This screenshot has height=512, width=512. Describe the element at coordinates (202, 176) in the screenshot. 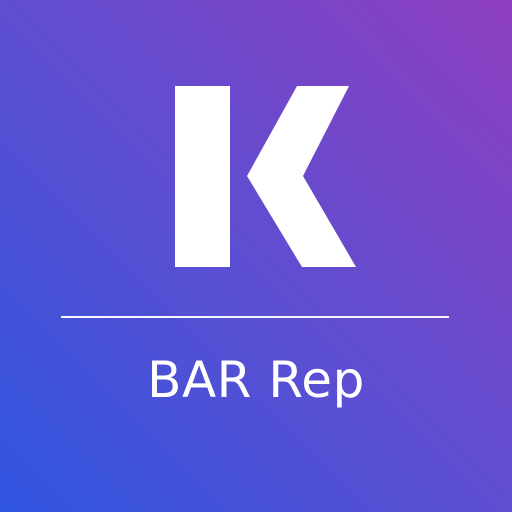

I see `k-stem-shape` at that location.